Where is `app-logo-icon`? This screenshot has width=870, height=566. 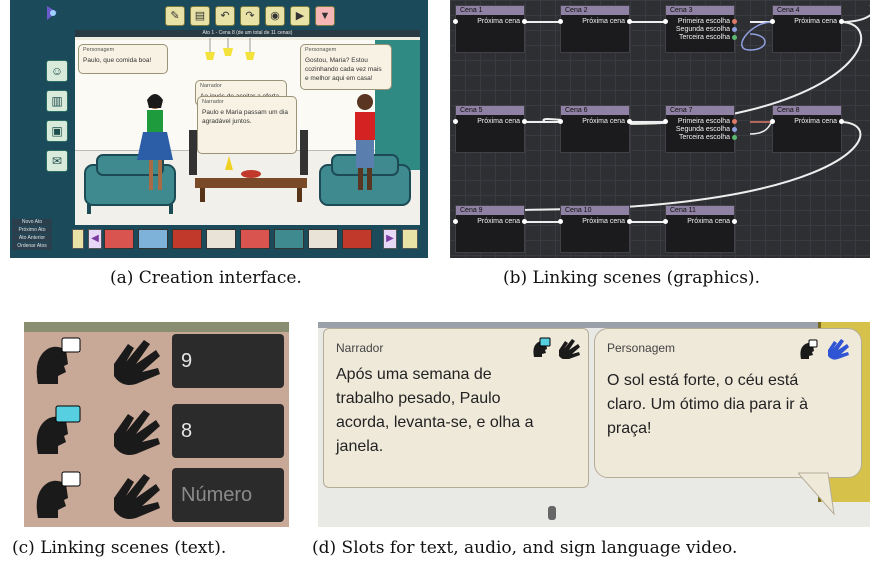
app-logo-icon is located at coordinates (52, 13).